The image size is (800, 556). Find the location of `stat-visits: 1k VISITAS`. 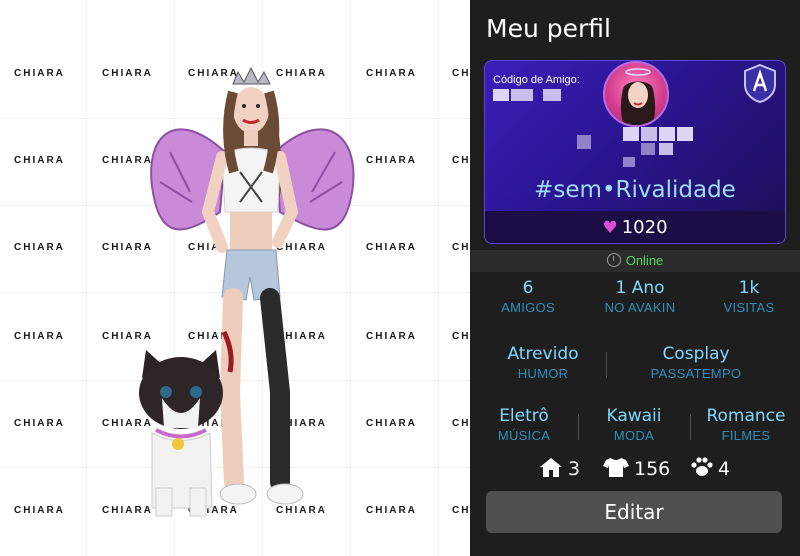

stat-visits: 1k VISITAS is located at coordinates (749, 296).